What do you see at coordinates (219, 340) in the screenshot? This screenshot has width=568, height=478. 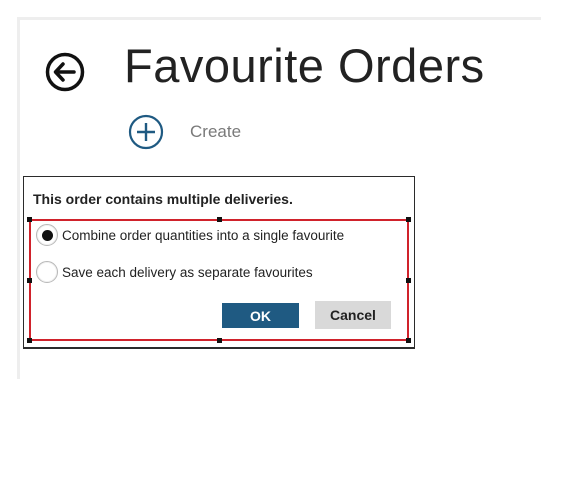 I see `resize-handle-bottom-center` at bounding box center [219, 340].